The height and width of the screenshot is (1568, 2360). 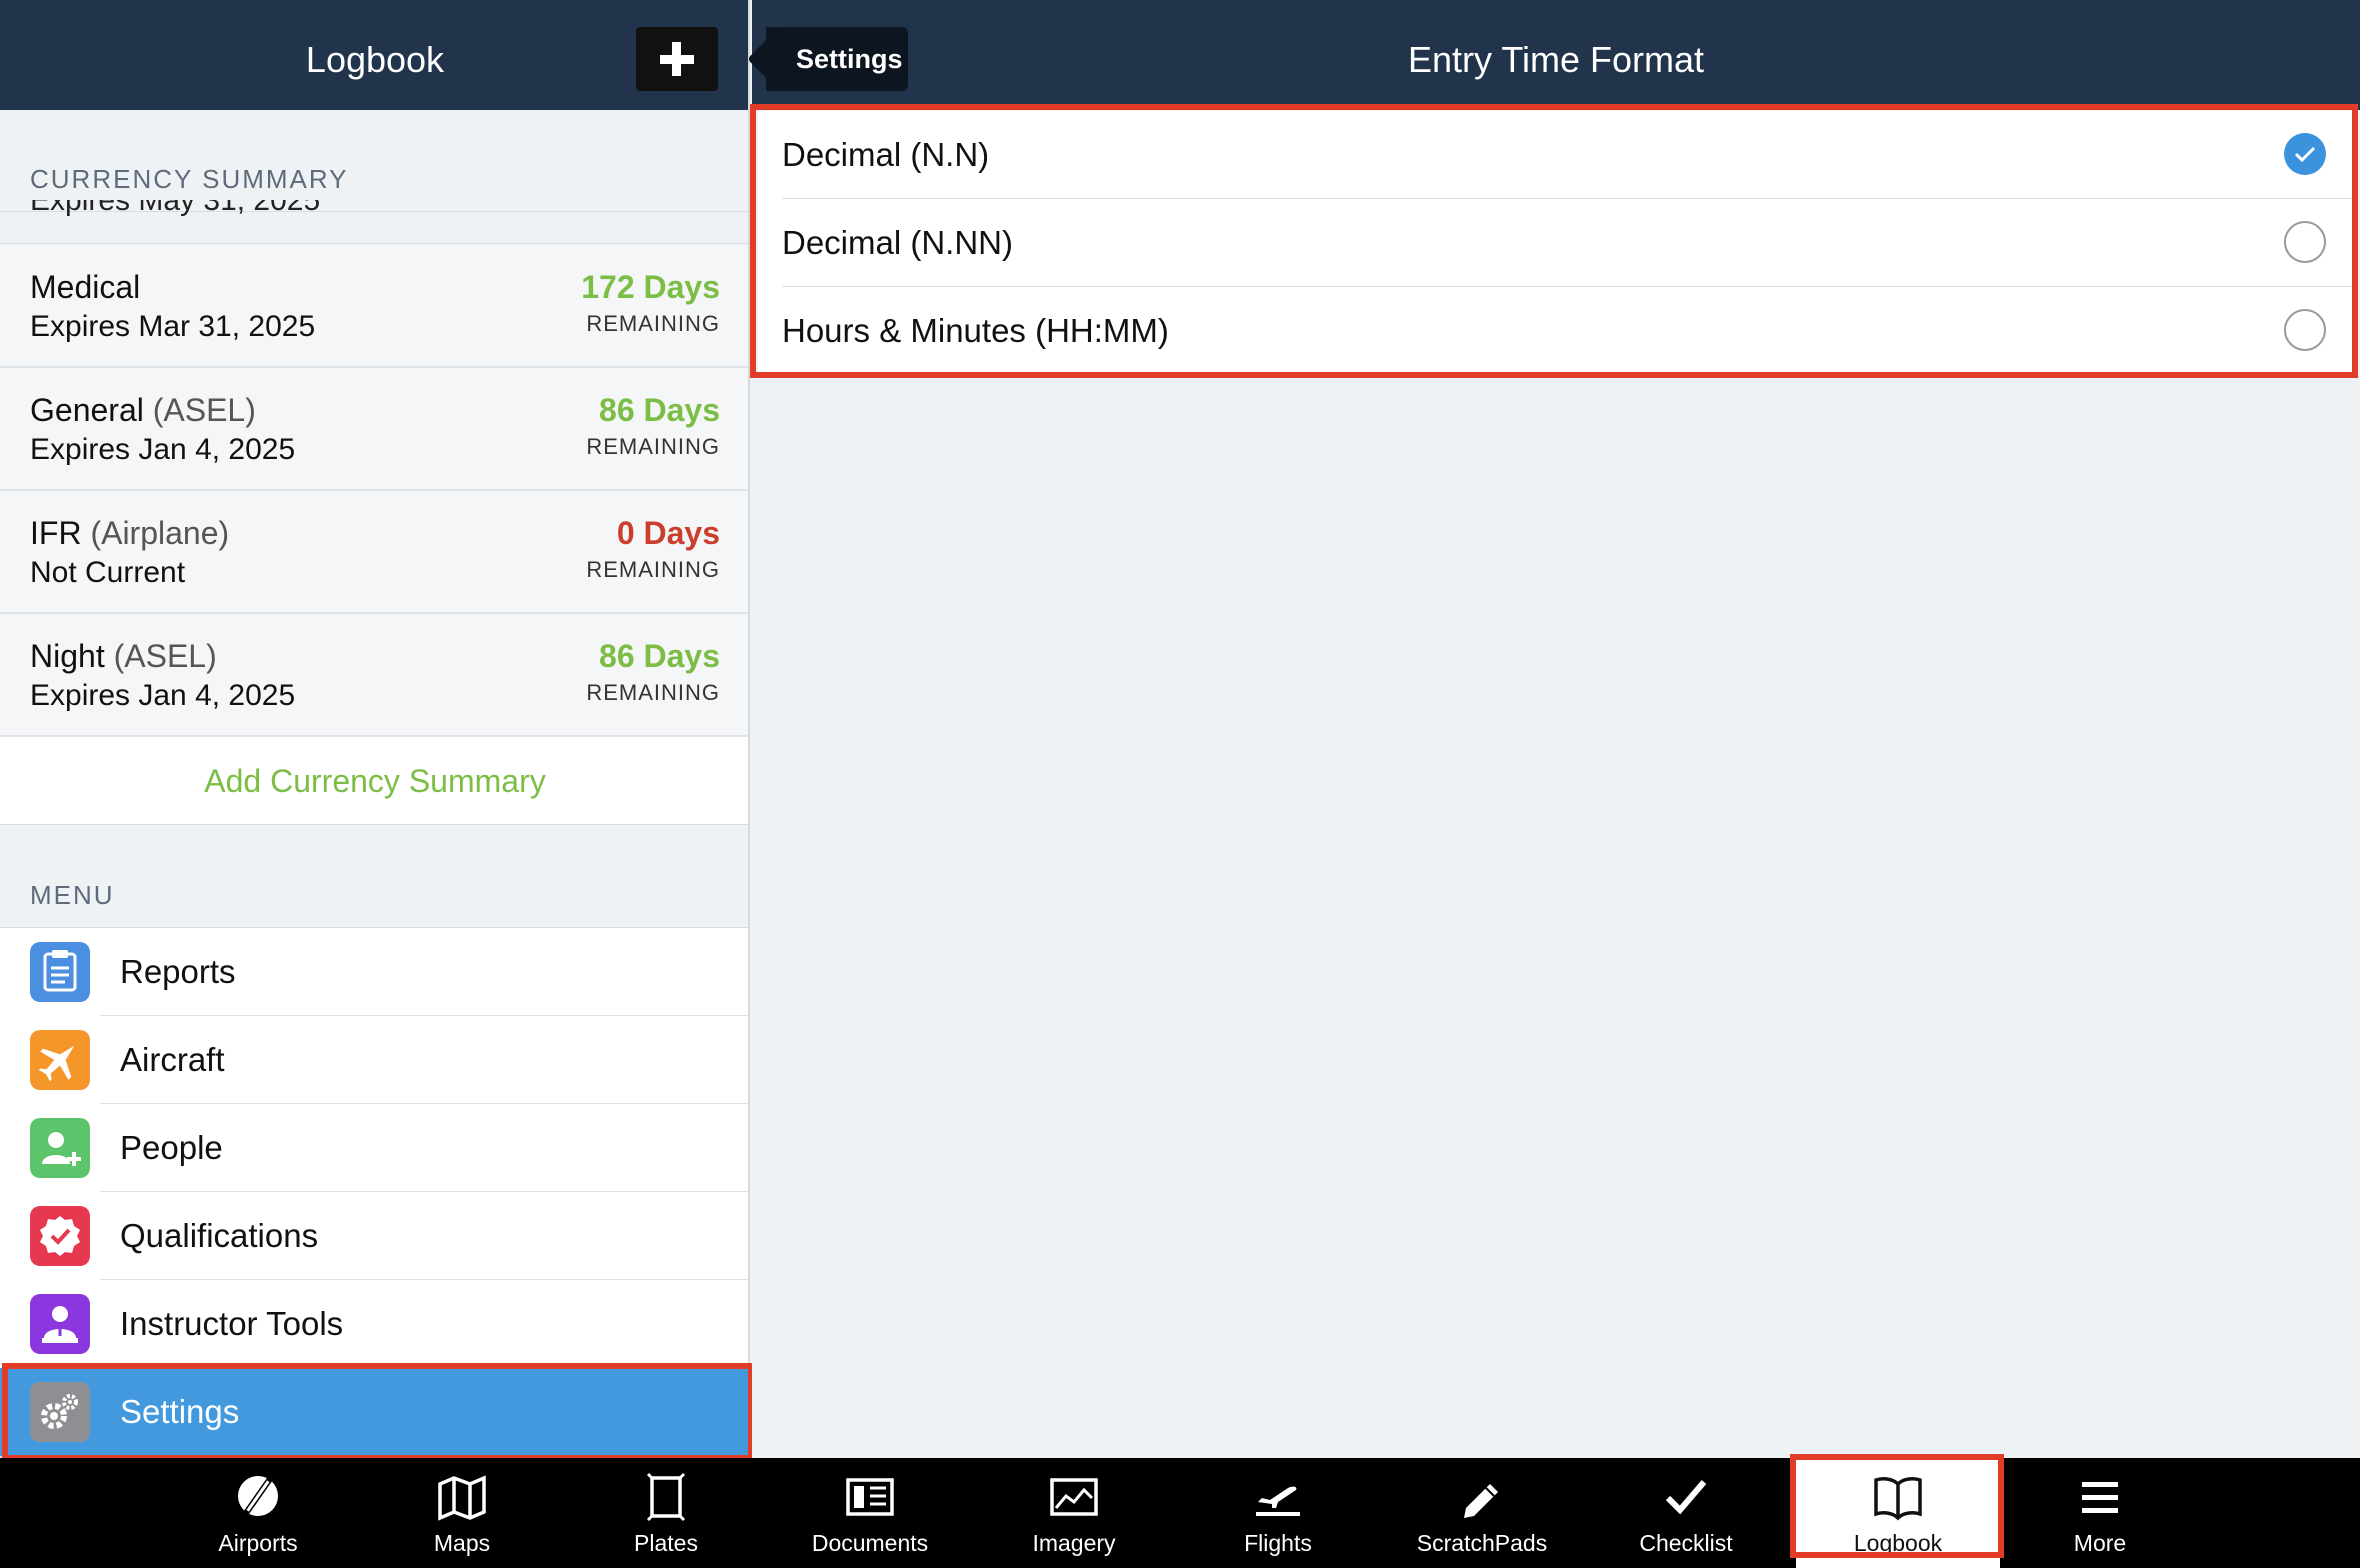 What do you see at coordinates (374, 1236) in the screenshot?
I see `menu-item-qualifications: Qualifications` at bounding box center [374, 1236].